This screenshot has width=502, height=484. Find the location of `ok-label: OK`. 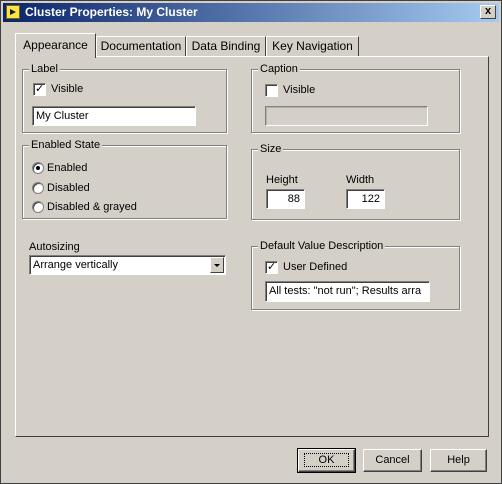

ok-label: OK is located at coordinates (326, 460).